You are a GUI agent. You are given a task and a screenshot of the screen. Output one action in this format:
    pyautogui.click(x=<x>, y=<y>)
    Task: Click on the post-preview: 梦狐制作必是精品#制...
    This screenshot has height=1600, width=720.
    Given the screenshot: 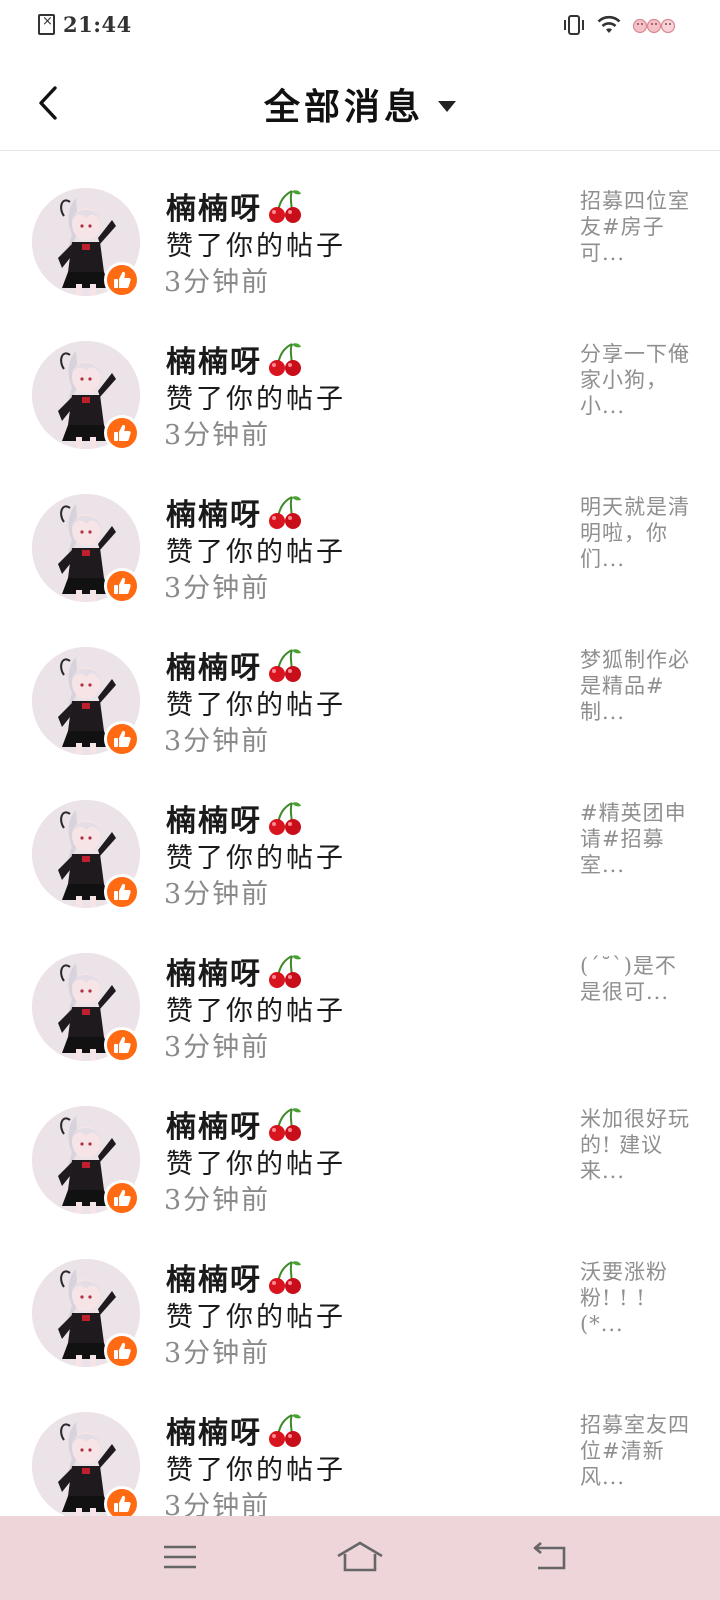 What is the action you would take?
    pyautogui.click(x=635, y=686)
    